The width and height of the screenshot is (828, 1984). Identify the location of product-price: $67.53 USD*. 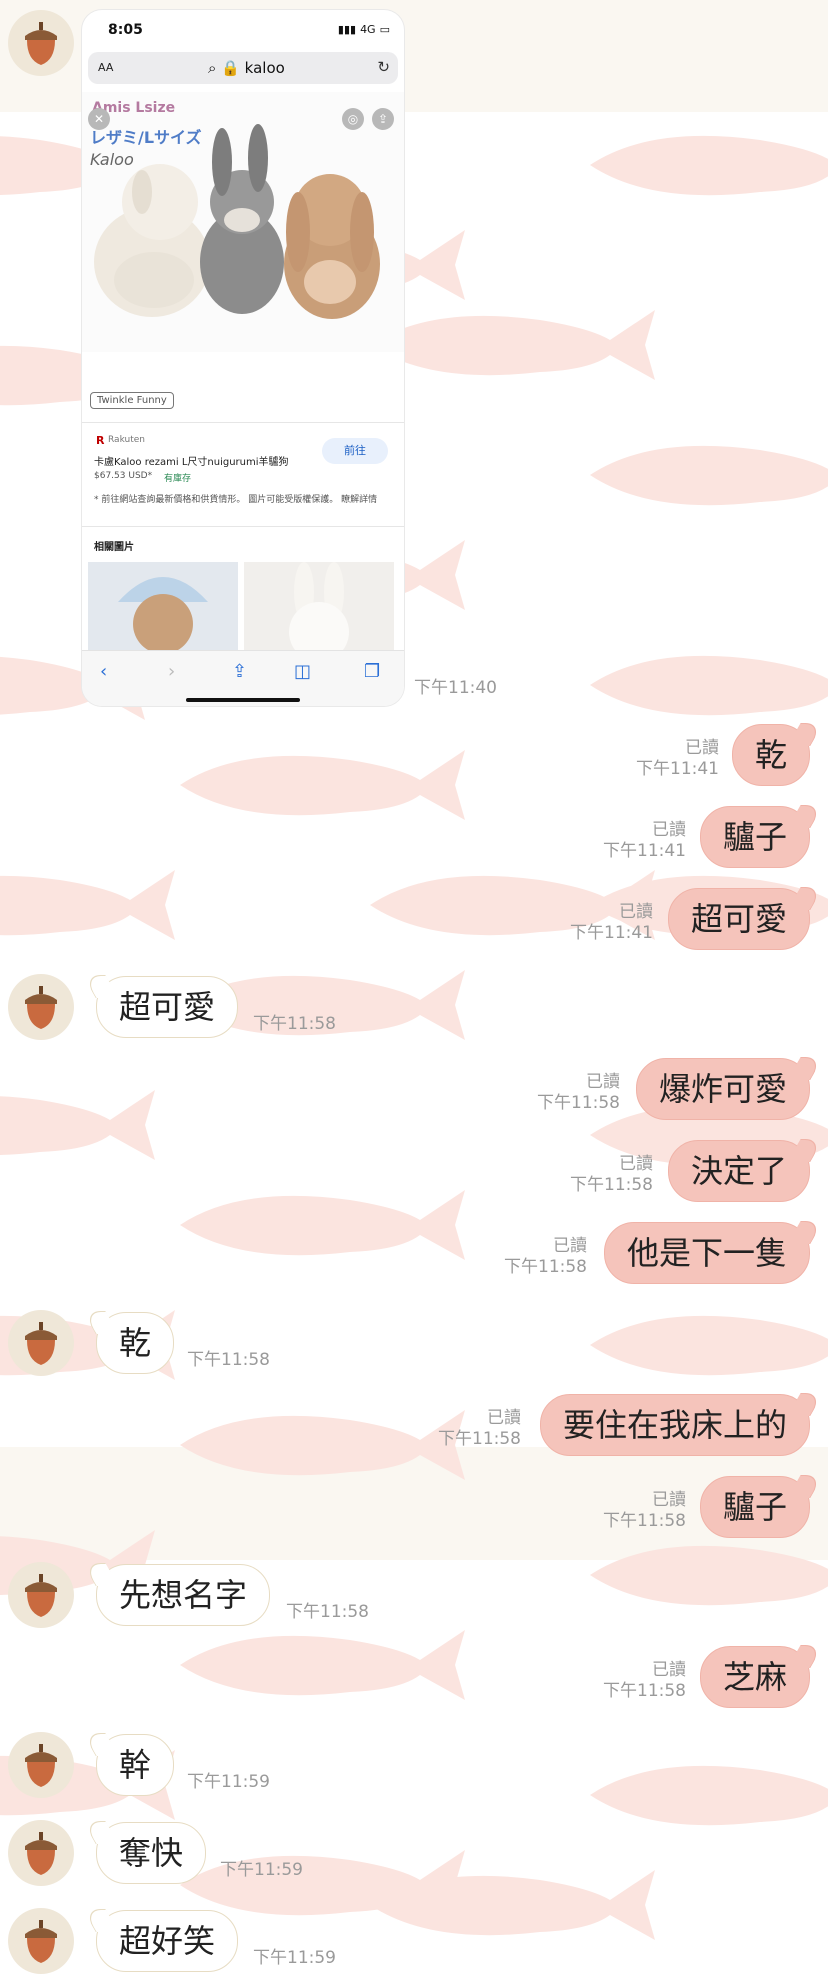
(123, 476).